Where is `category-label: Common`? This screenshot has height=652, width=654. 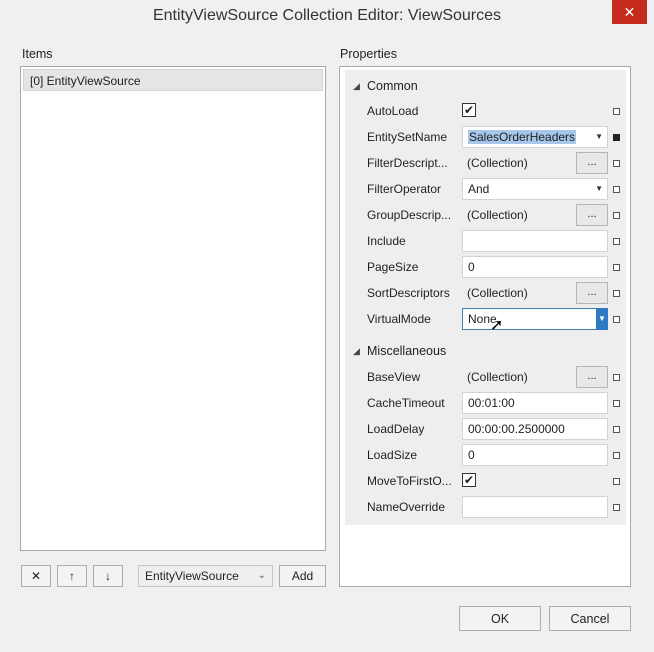
category-label: Common is located at coordinates (392, 86).